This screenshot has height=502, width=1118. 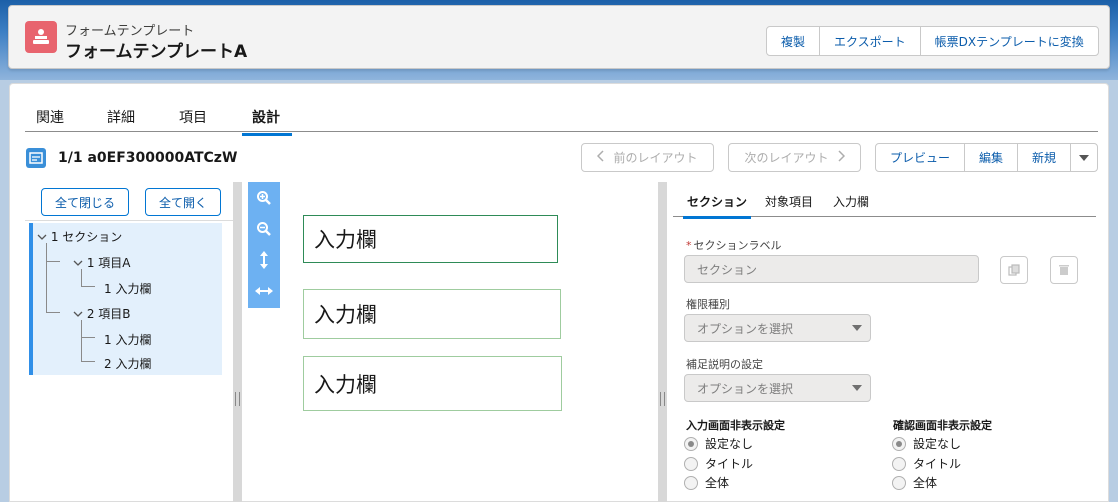 I want to click on confirm-hide-option-none: 設定なし, so click(x=926, y=443).